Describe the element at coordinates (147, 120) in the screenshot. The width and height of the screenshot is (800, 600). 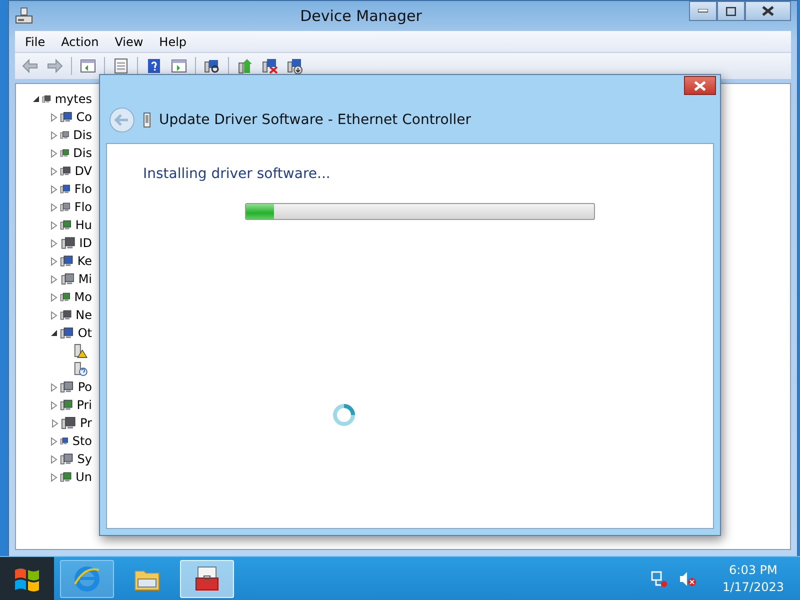
I see `network-adapter-icon` at that location.